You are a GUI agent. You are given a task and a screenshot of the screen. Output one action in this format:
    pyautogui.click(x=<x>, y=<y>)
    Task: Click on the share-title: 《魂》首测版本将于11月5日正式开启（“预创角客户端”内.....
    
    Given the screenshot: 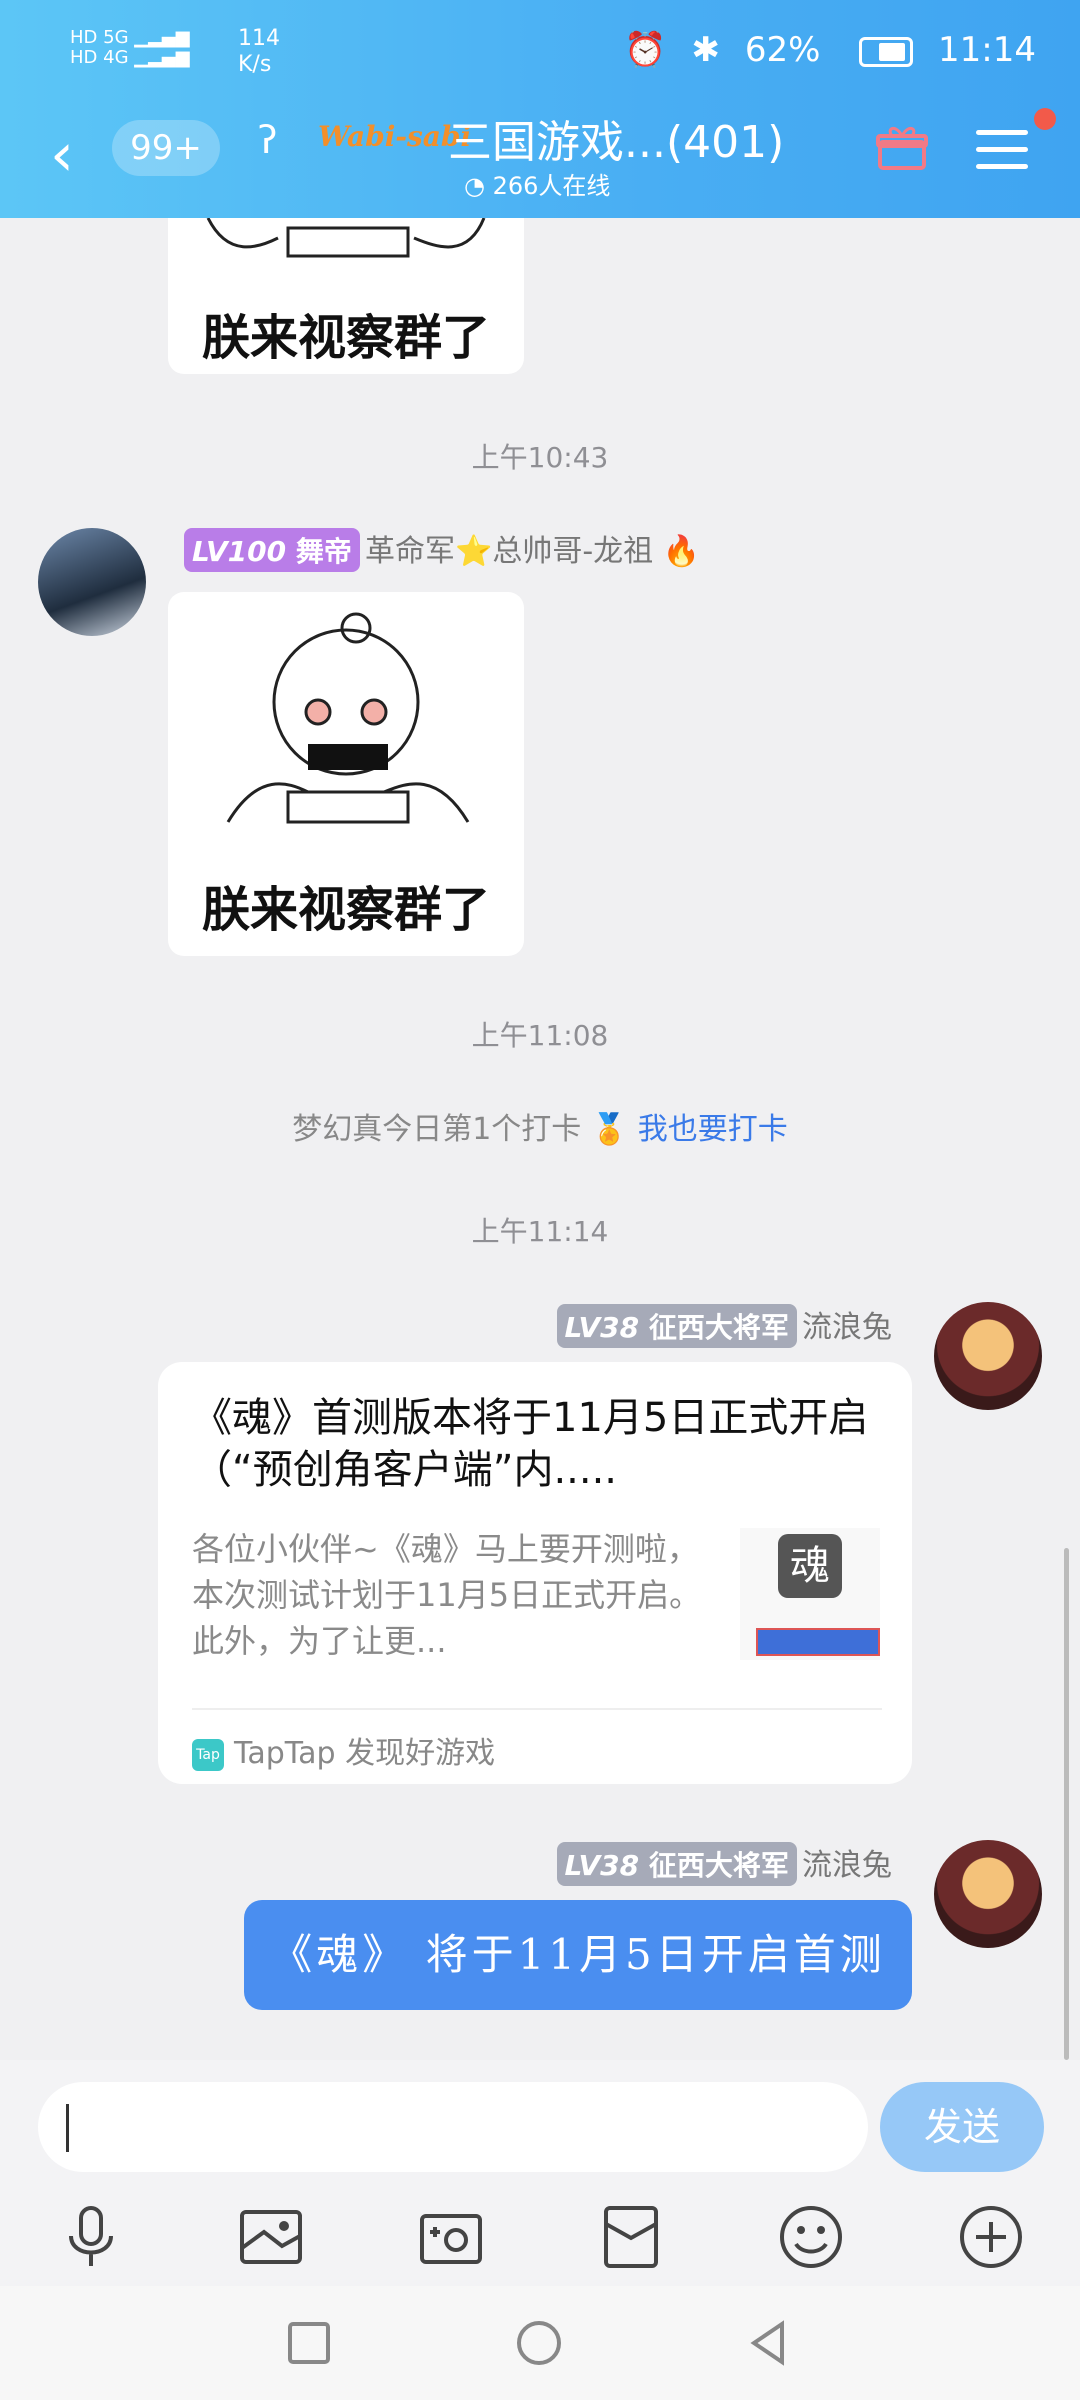 What is the action you would take?
    pyautogui.click(x=530, y=1444)
    